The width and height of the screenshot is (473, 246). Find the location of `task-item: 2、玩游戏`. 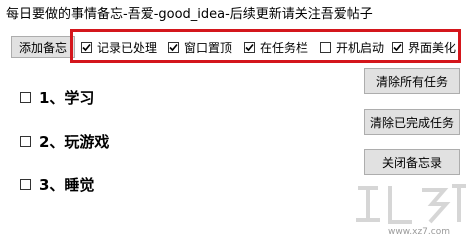

task-item: 2、玩游戏 is located at coordinates (64, 141).